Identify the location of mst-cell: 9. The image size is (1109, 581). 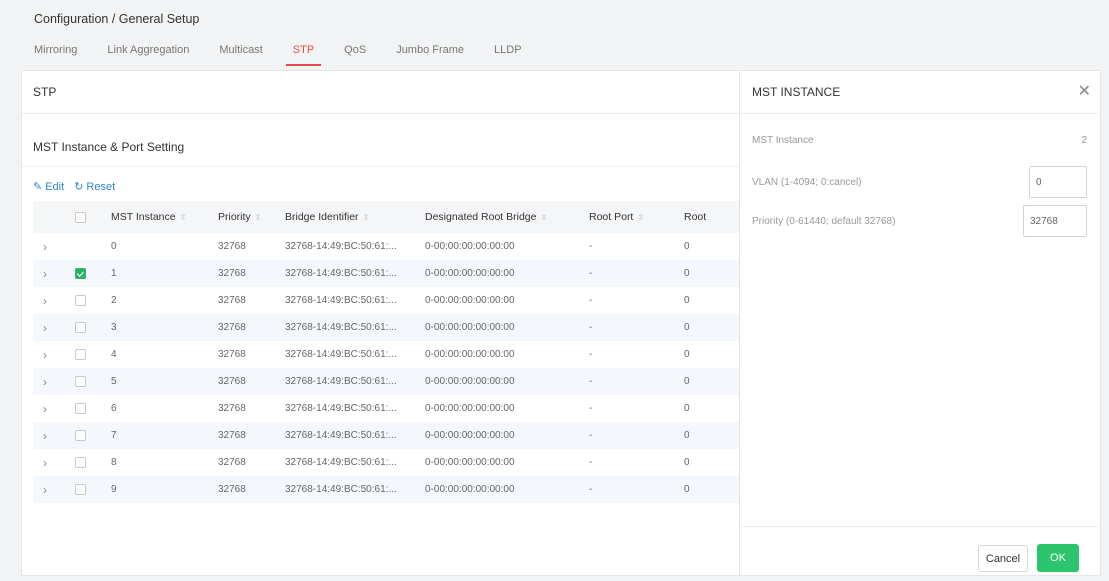
(114, 489).